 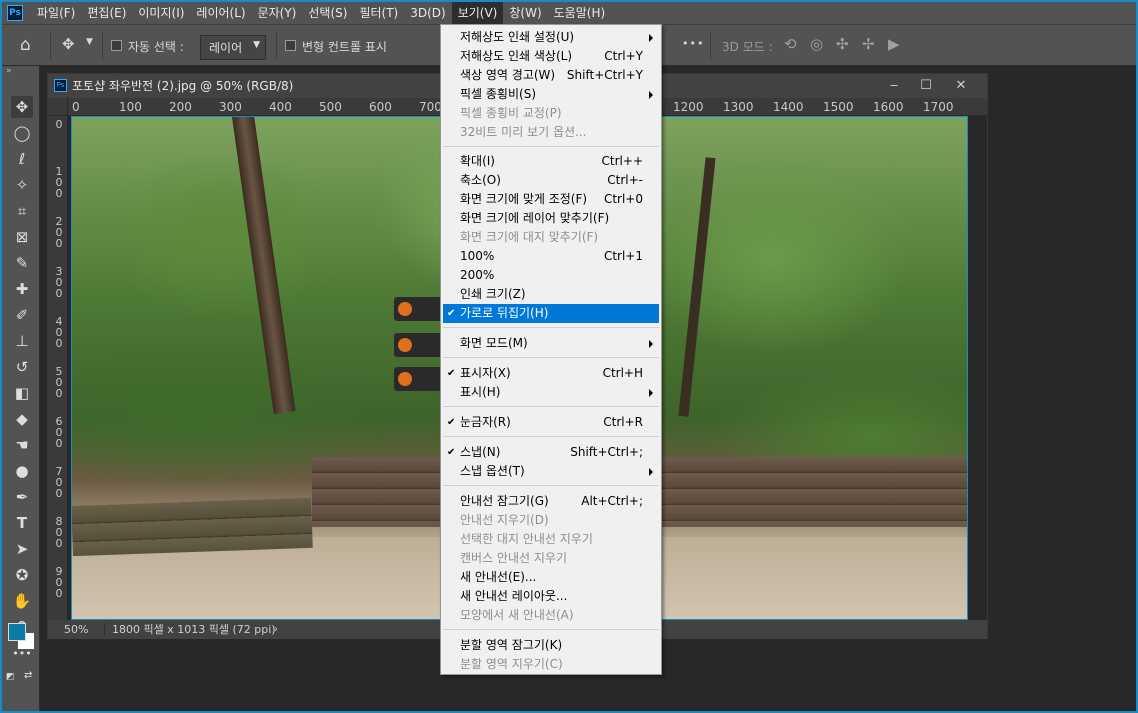 I want to click on menu-edit: 편집(E), so click(x=106, y=13).